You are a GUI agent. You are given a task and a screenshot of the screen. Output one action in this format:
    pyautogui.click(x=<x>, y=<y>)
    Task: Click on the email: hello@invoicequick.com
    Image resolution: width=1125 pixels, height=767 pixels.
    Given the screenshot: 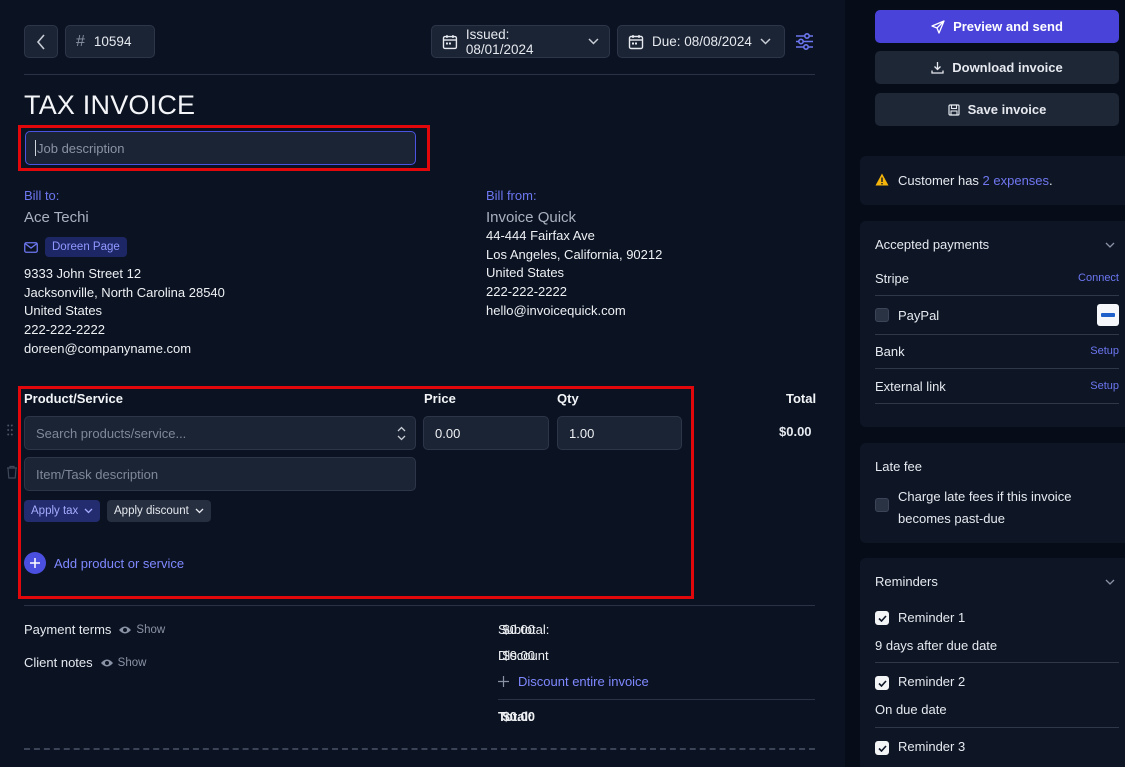 What is the action you would take?
    pyautogui.click(x=556, y=310)
    